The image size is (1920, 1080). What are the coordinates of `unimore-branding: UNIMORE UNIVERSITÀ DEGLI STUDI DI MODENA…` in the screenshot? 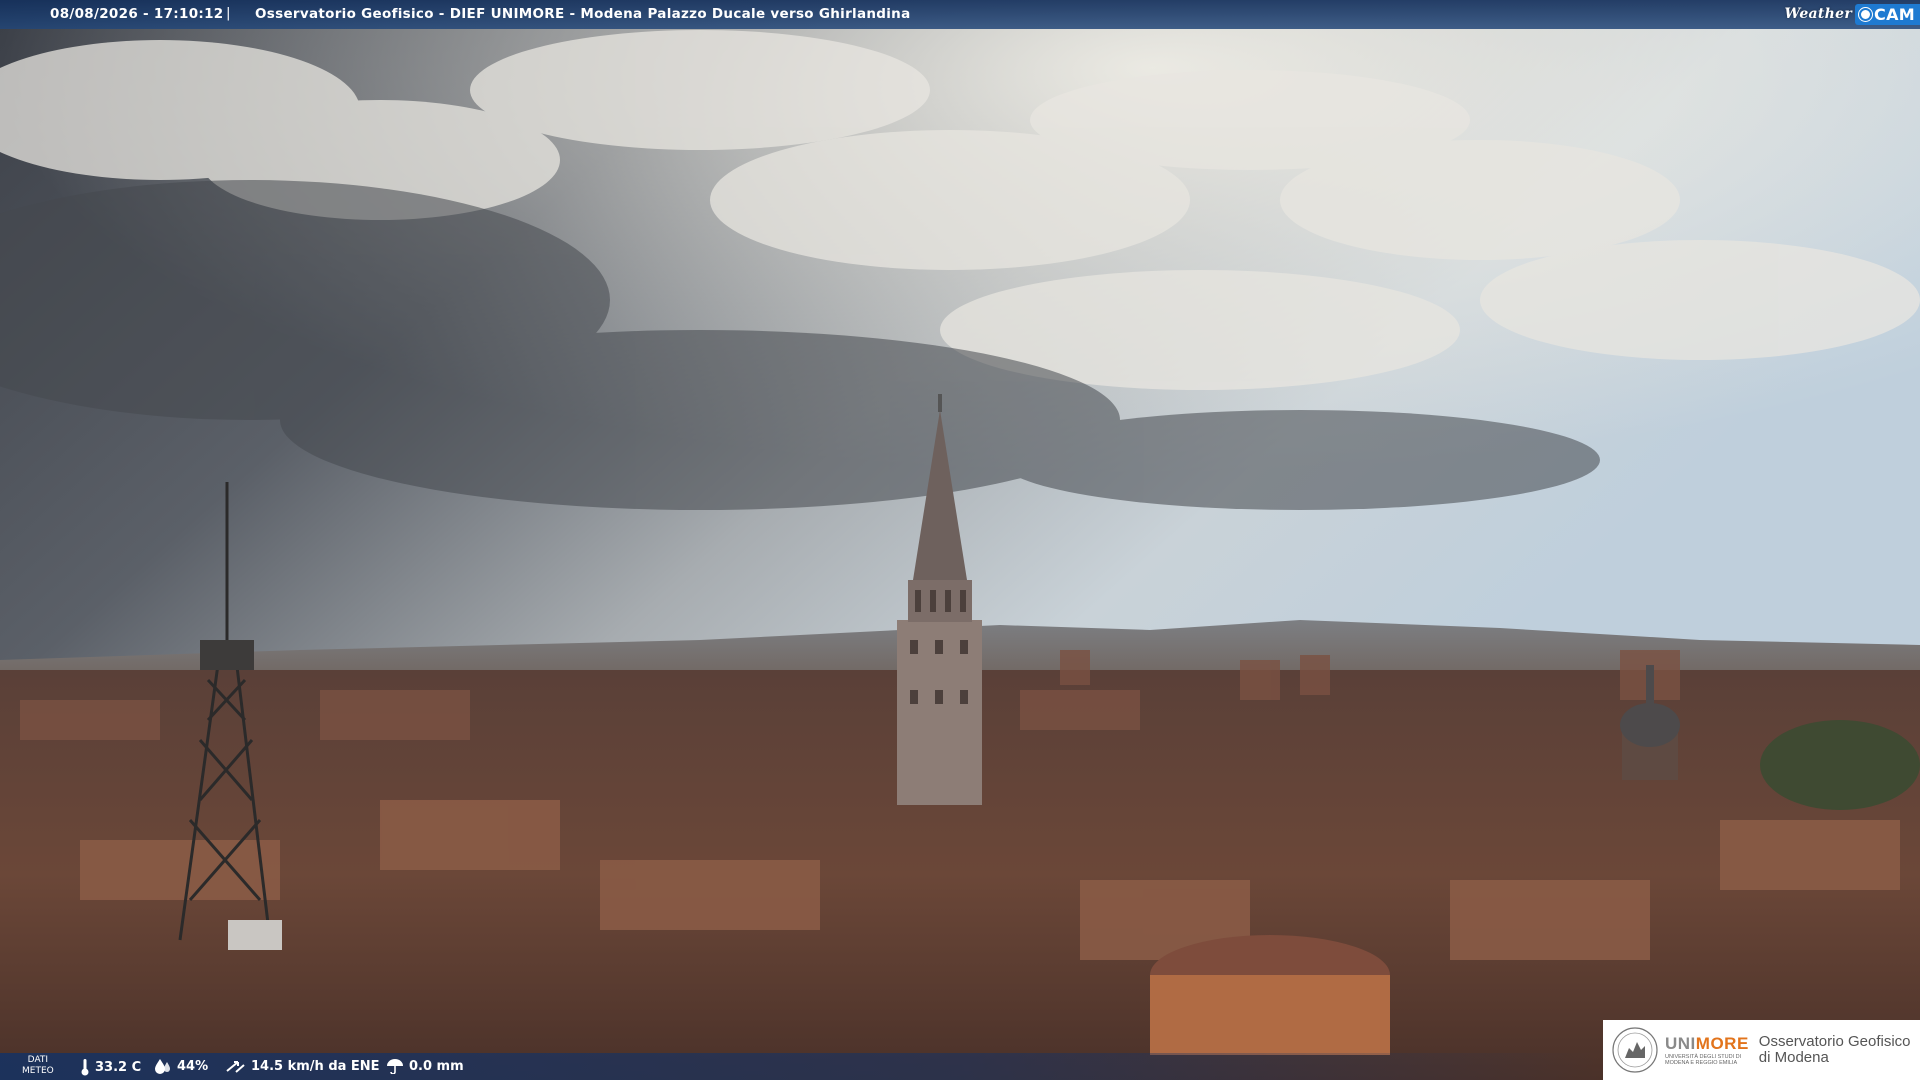 It's located at (1761, 1050).